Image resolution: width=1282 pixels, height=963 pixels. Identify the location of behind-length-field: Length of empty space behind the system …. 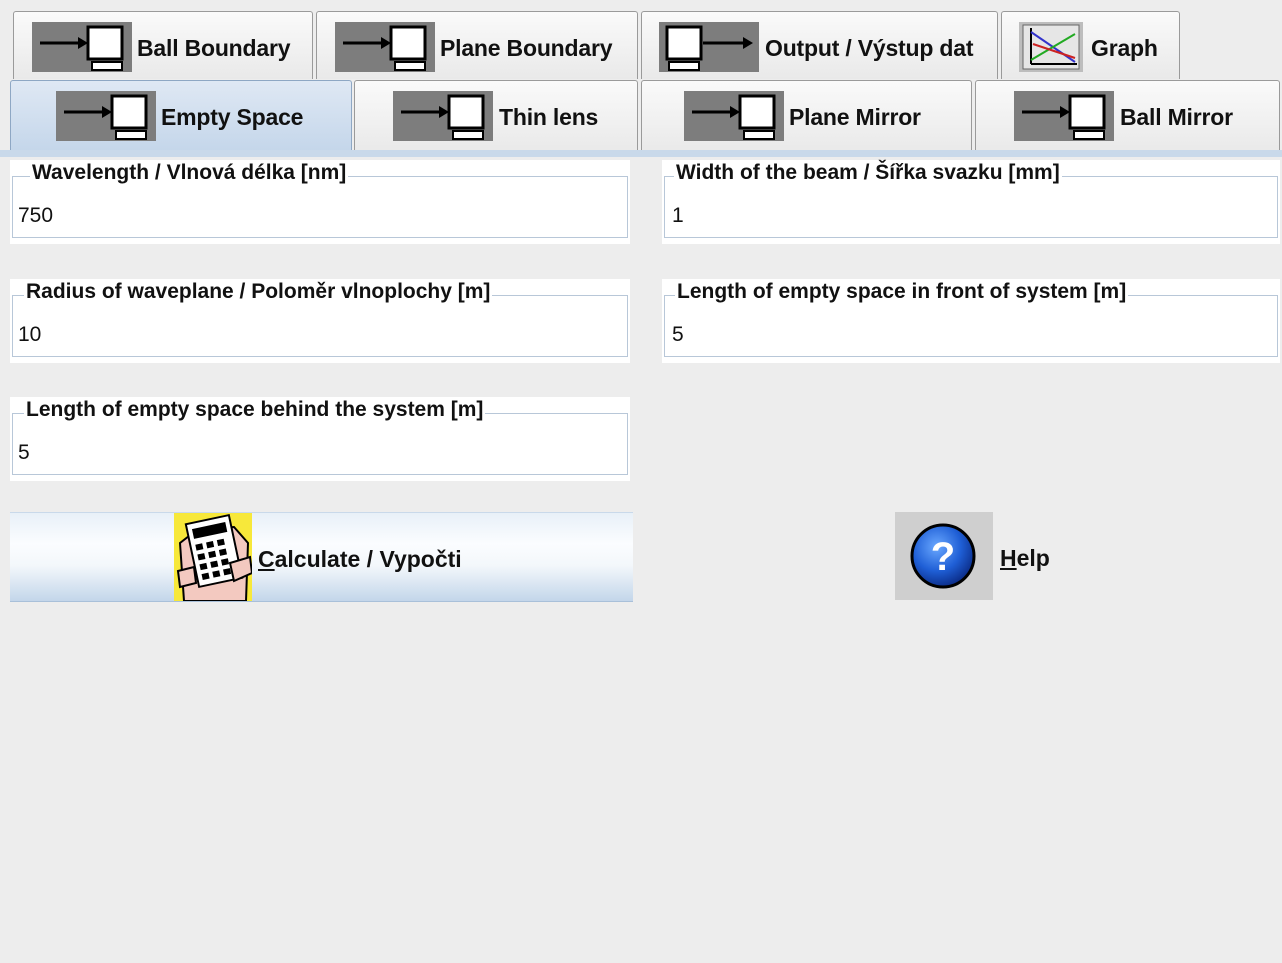
(320, 439).